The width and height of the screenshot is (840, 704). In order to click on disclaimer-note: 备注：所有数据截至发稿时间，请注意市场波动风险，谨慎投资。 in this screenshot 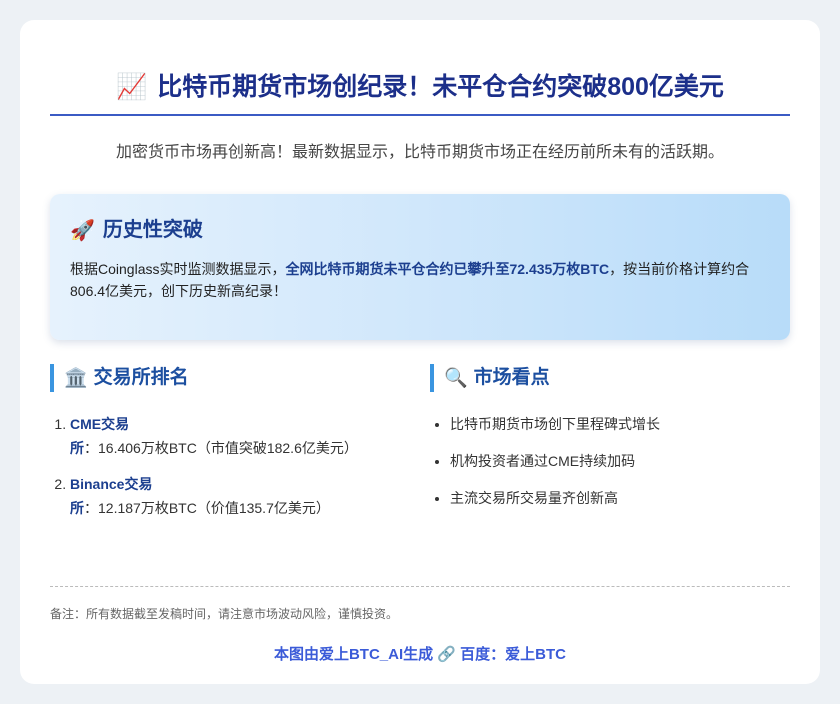, I will do `click(224, 614)`.